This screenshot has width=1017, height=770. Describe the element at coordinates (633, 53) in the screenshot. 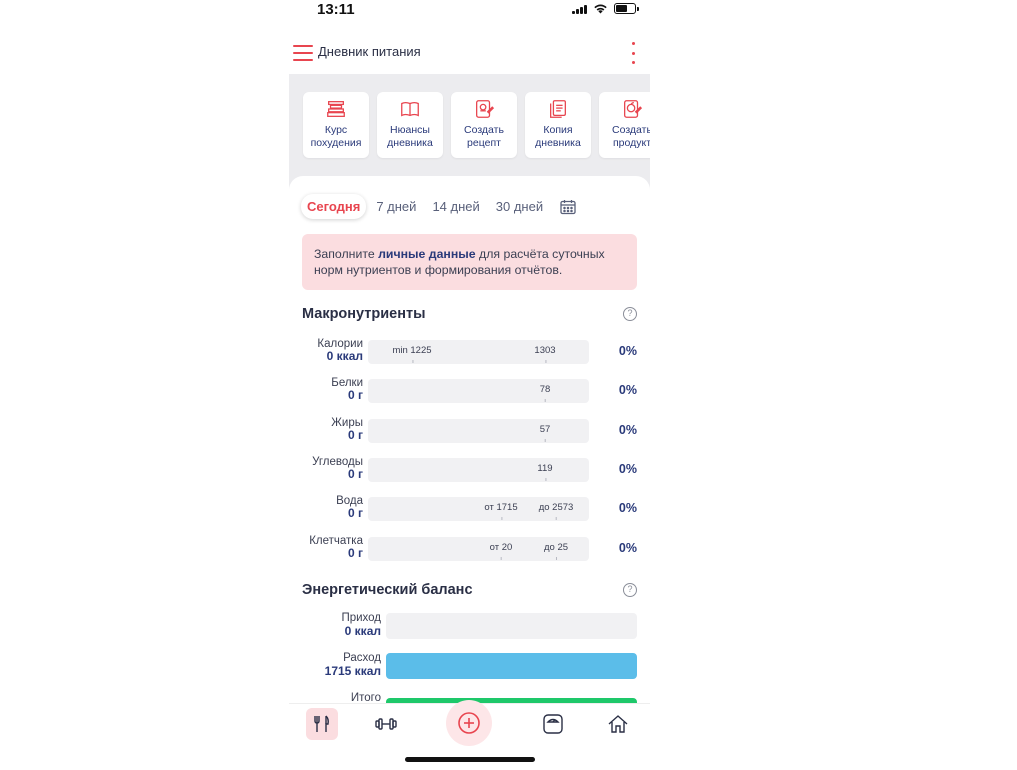

I see `more-options-icon` at that location.